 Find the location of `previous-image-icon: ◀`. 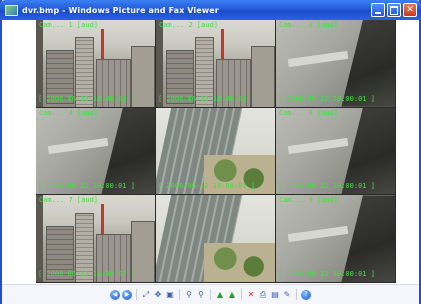

previous-image-icon: ◀ is located at coordinates (115, 294).